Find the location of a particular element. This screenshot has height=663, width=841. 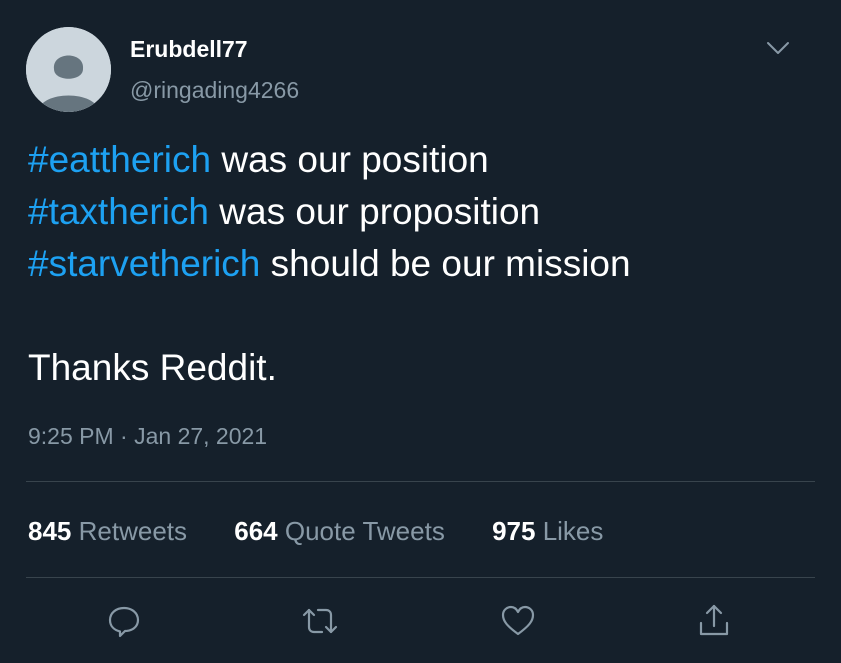

retweets-count: 845 is located at coordinates (50, 531).